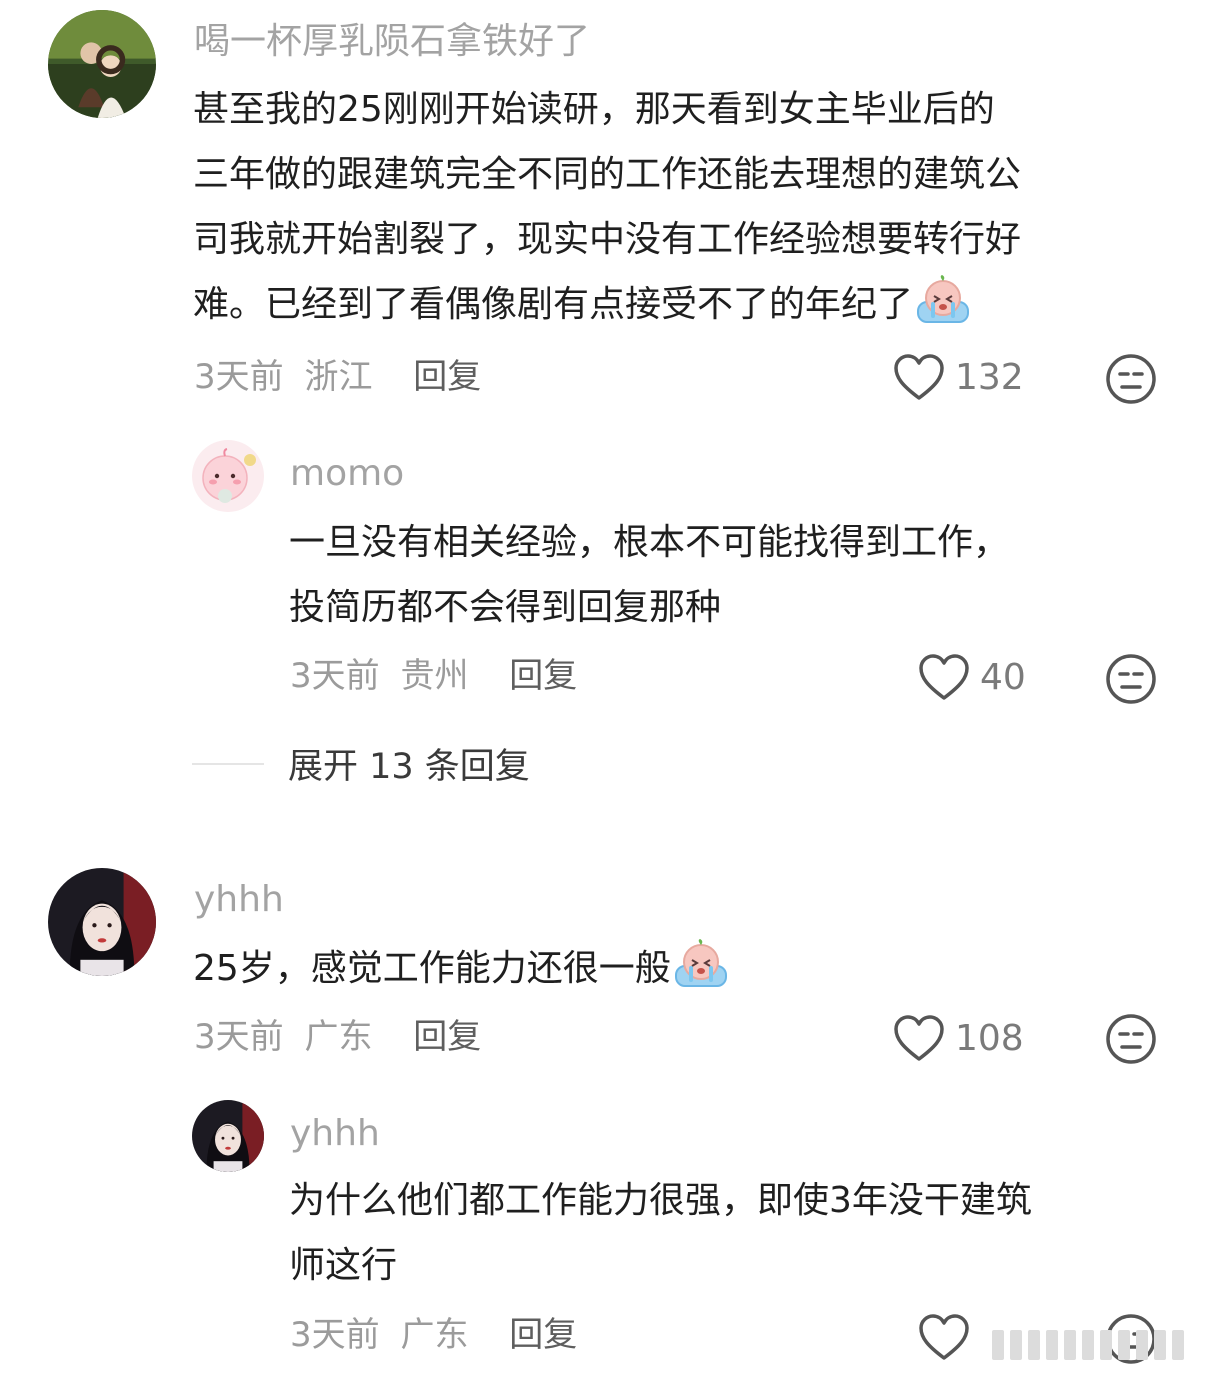  I want to click on like-button: 40, so click(972, 678).